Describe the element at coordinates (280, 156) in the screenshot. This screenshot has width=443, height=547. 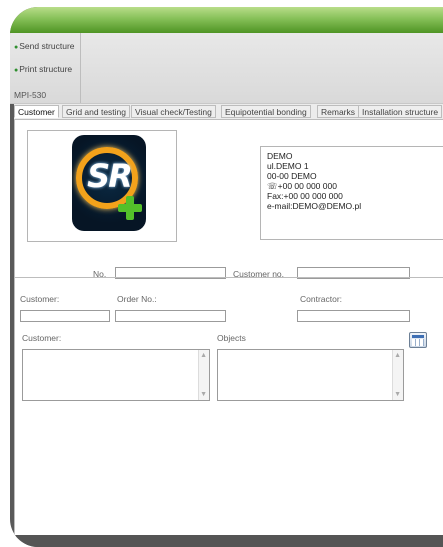
I see `address-line: DEMO` at that location.